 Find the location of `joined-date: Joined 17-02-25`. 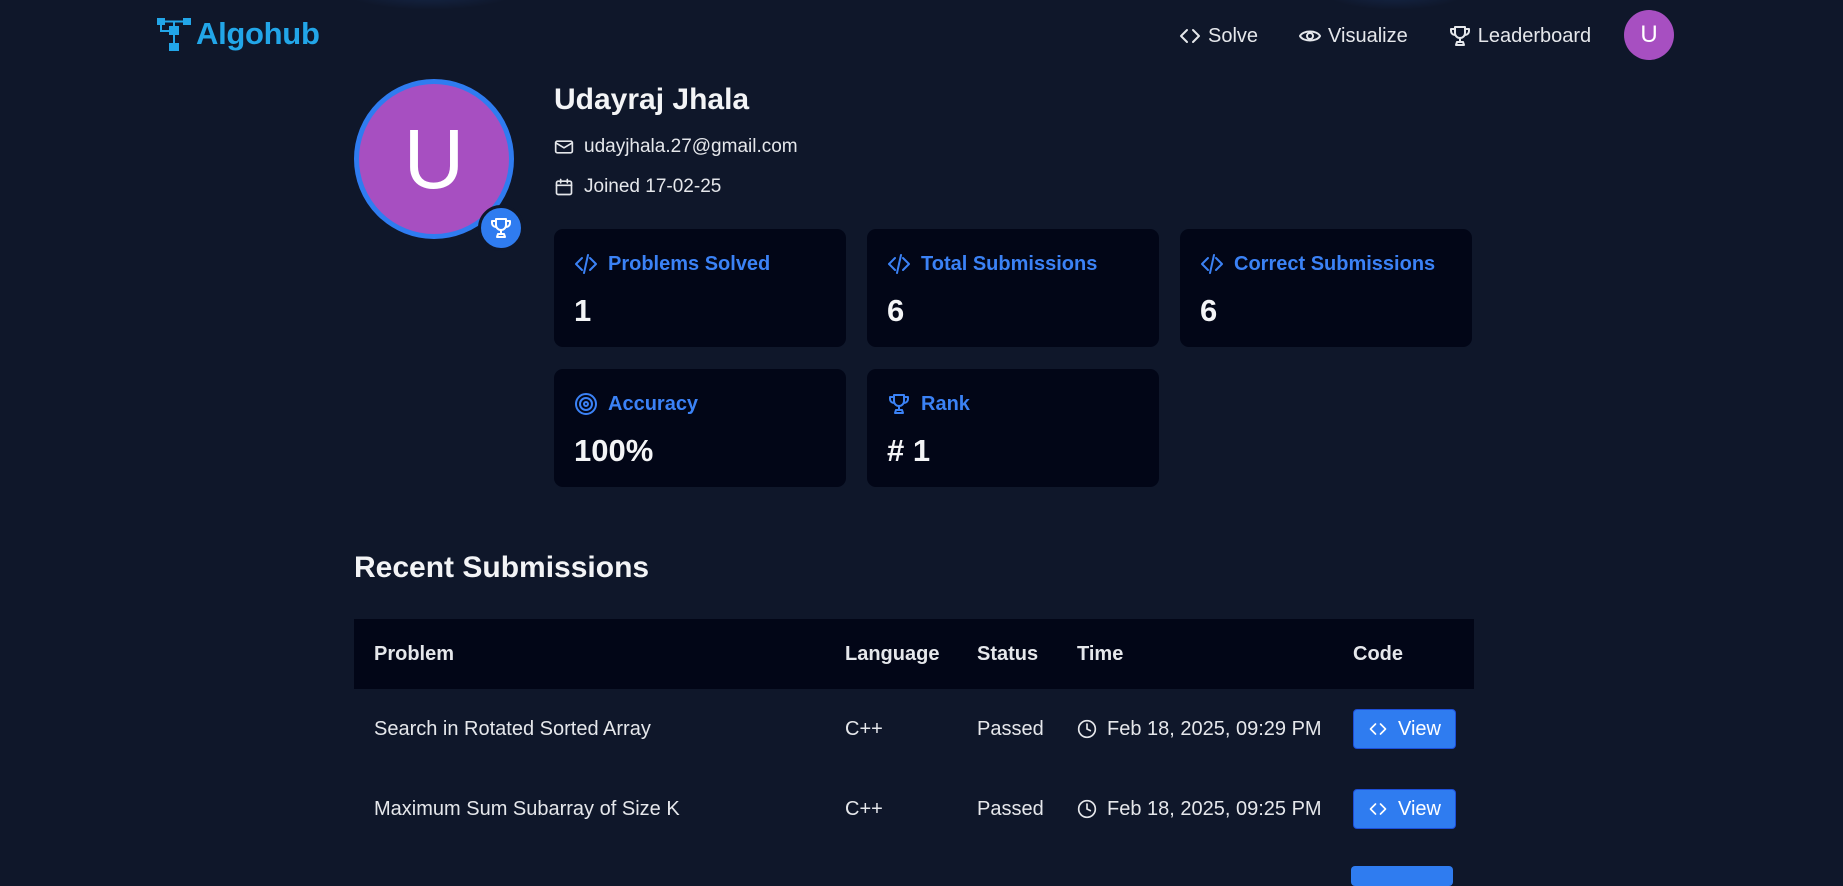

joined-date: Joined 17-02-25 is located at coordinates (653, 186).